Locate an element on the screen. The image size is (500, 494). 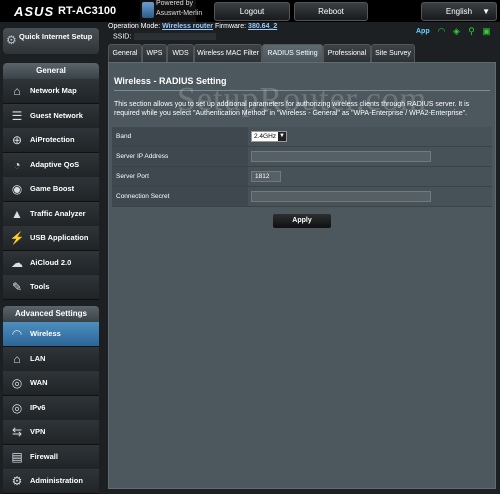
connection-secret-input is located at coordinates (341, 196).